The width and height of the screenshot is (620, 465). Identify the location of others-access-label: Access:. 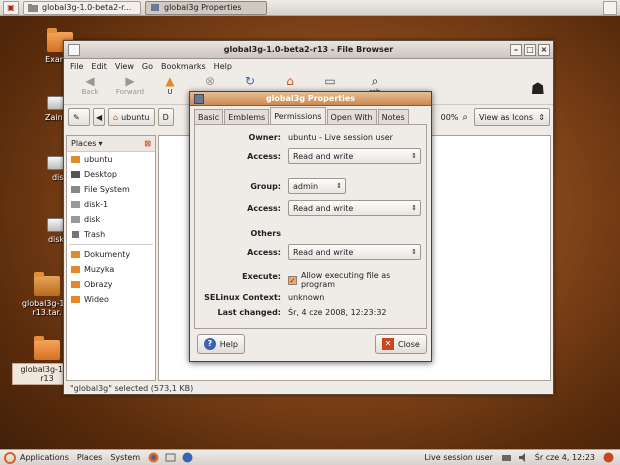
(264, 252).